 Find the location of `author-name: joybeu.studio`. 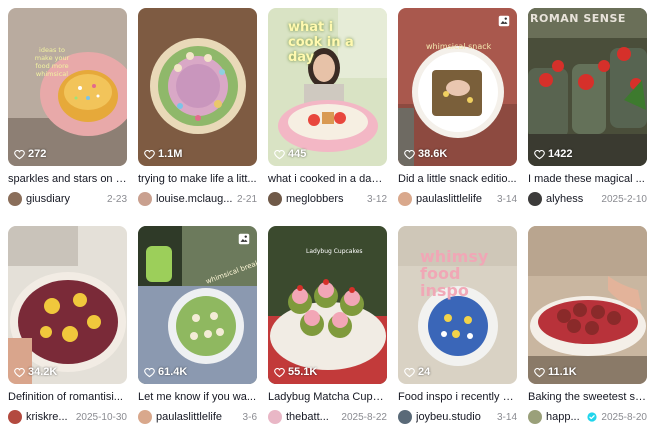

author-name: joybeu.studio is located at coordinates (454, 417).